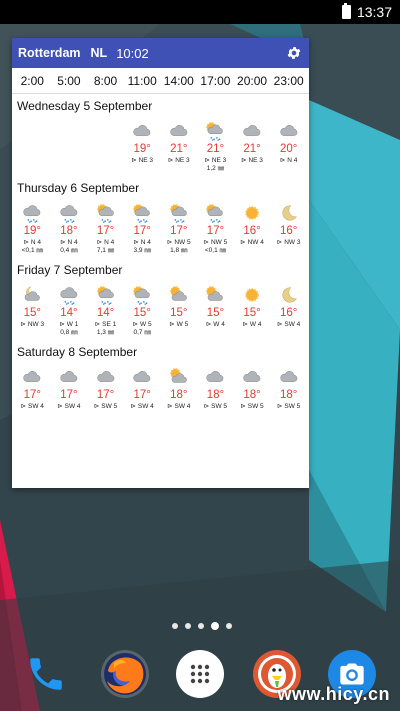 Image resolution: width=400 pixels, height=711 pixels. What do you see at coordinates (49, 53) in the screenshot?
I see `city-name: Rotterdam` at bounding box center [49, 53].